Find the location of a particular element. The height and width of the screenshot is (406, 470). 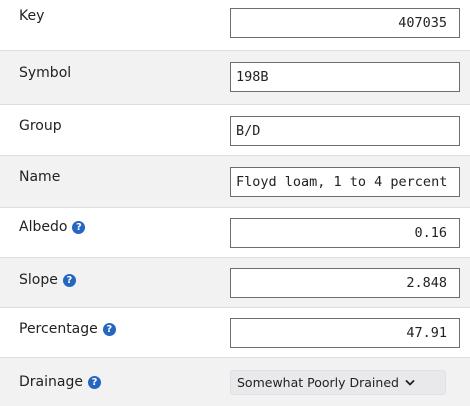

percentage-row: Percentage ? is located at coordinates (235, 332).